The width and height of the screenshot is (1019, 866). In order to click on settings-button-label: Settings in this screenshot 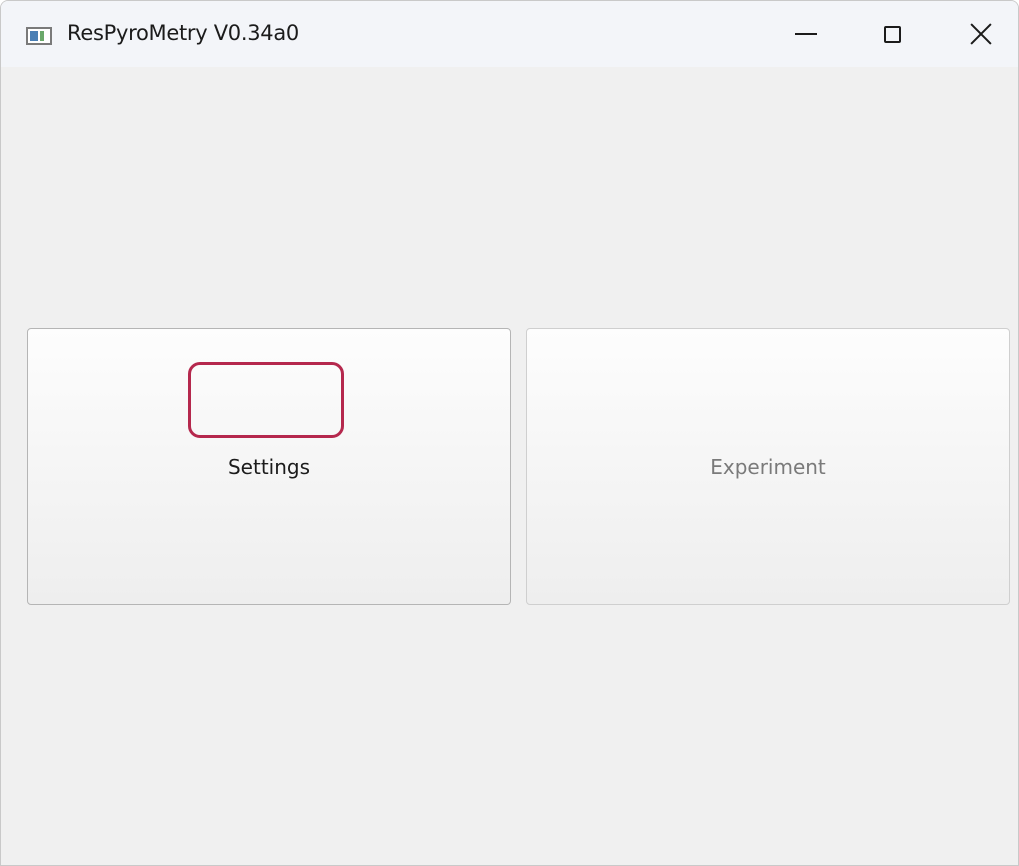, I will do `click(269, 466)`.